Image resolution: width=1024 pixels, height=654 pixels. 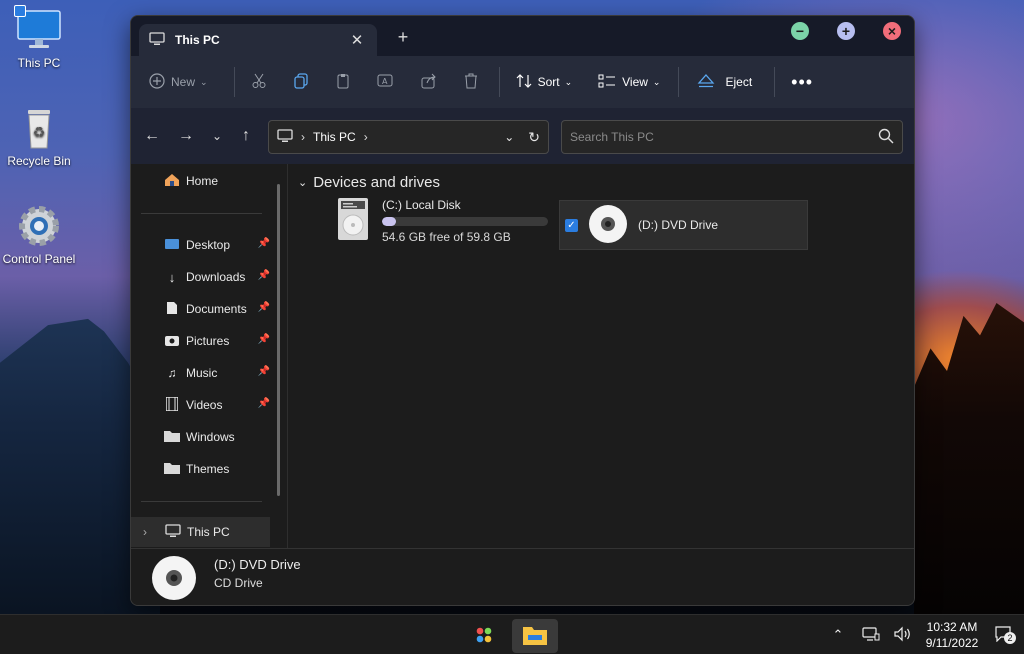 What do you see at coordinates (445, 225) in the screenshot?
I see `drive-c-item: (C:) Local Disk 54.6 GB free of 59.8 GB` at bounding box center [445, 225].